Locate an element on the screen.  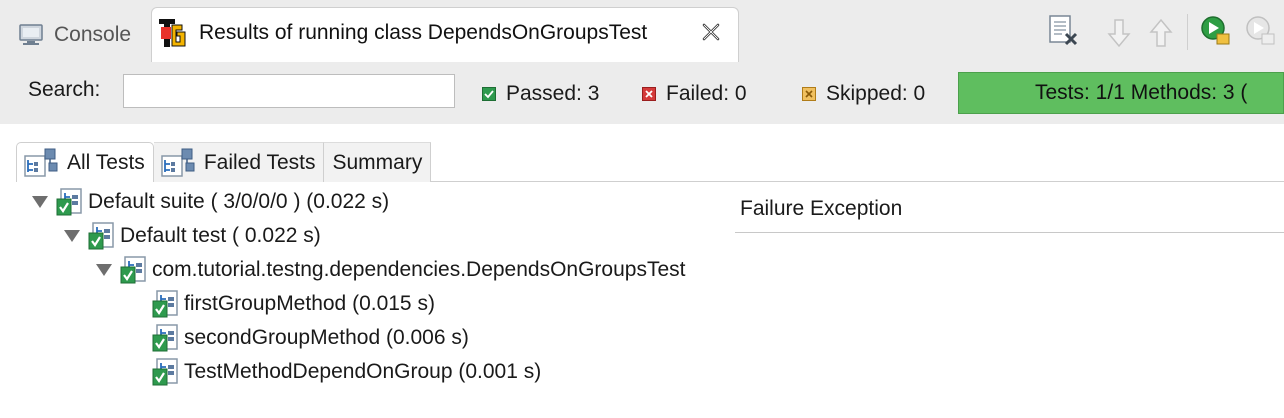
tree-node-method: firstGroupMethod (0.015 s) is located at coordinates (293, 304).